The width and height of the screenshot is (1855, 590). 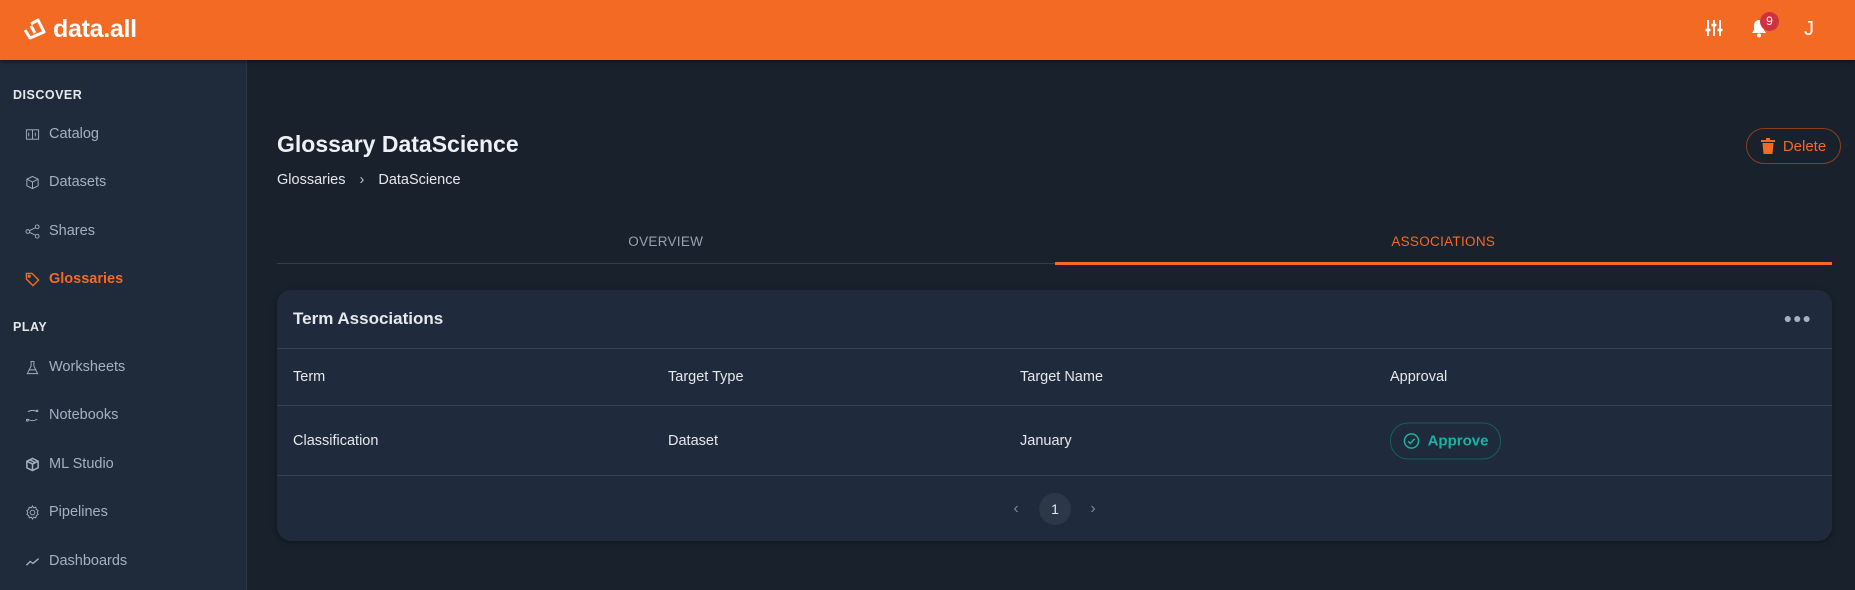 I want to click on tab-associations: ASSOCIATIONS, so click(x=1443, y=243).